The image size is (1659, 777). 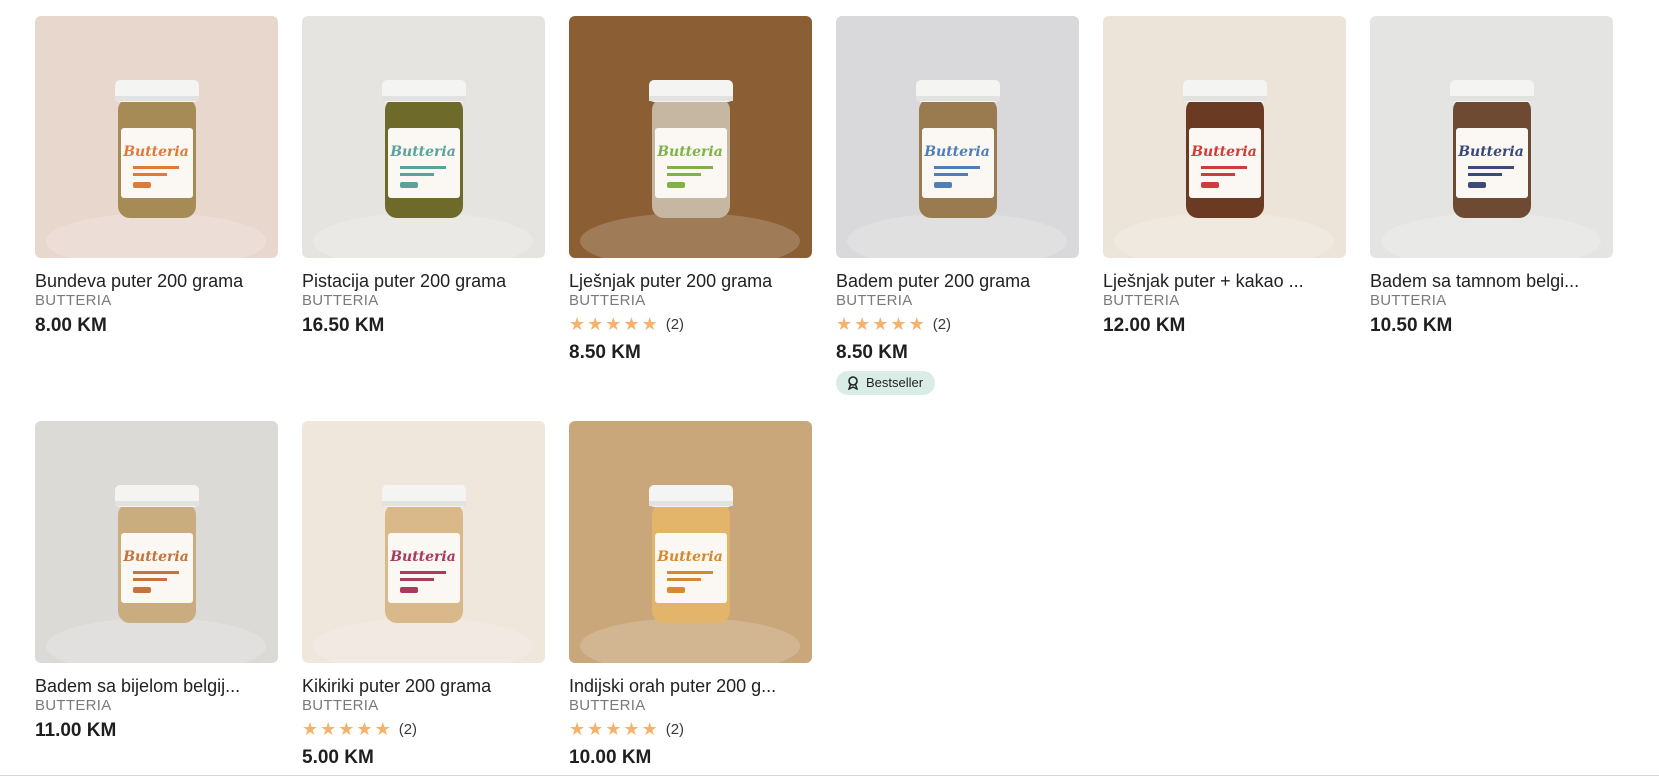 I want to click on product-title: Lješnjak puter 200 grama, so click(x=690, y=281).